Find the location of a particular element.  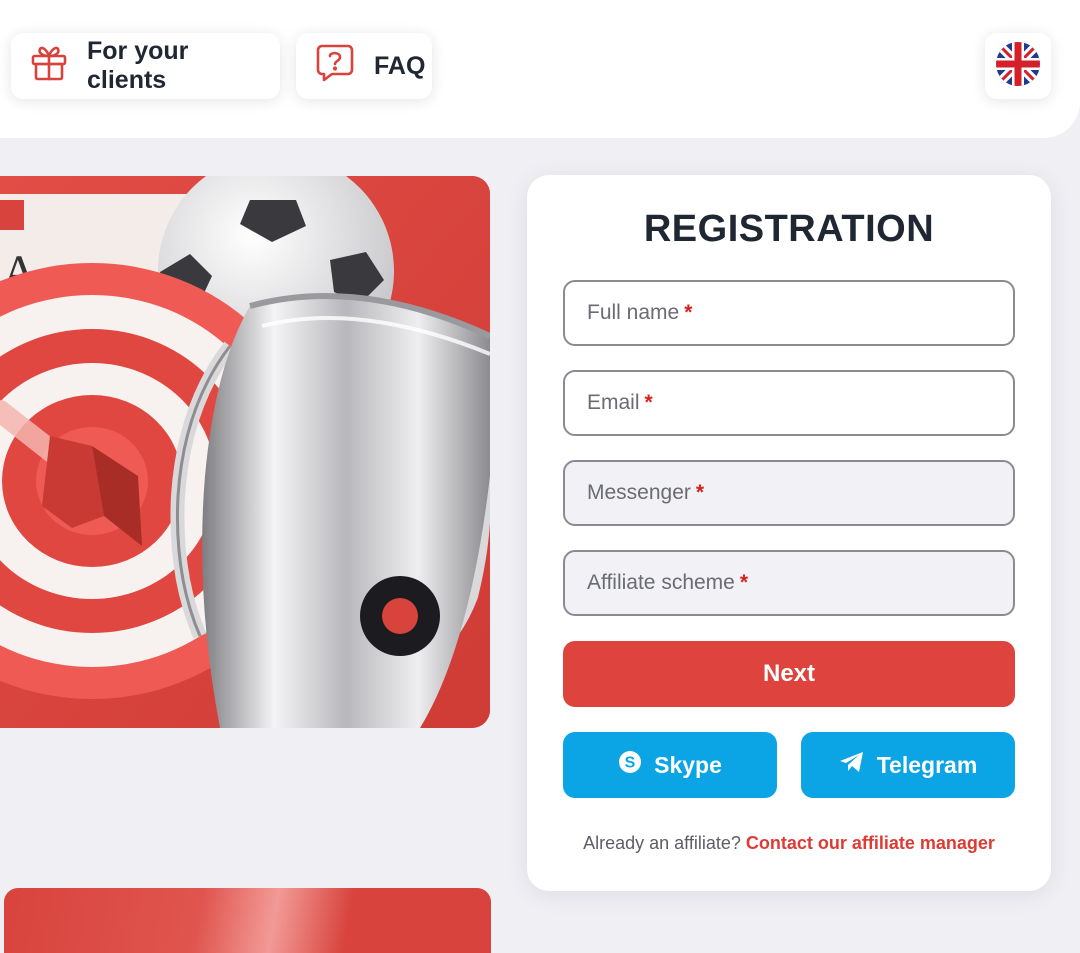

telegram-icon is located at coordinates (852, 765).